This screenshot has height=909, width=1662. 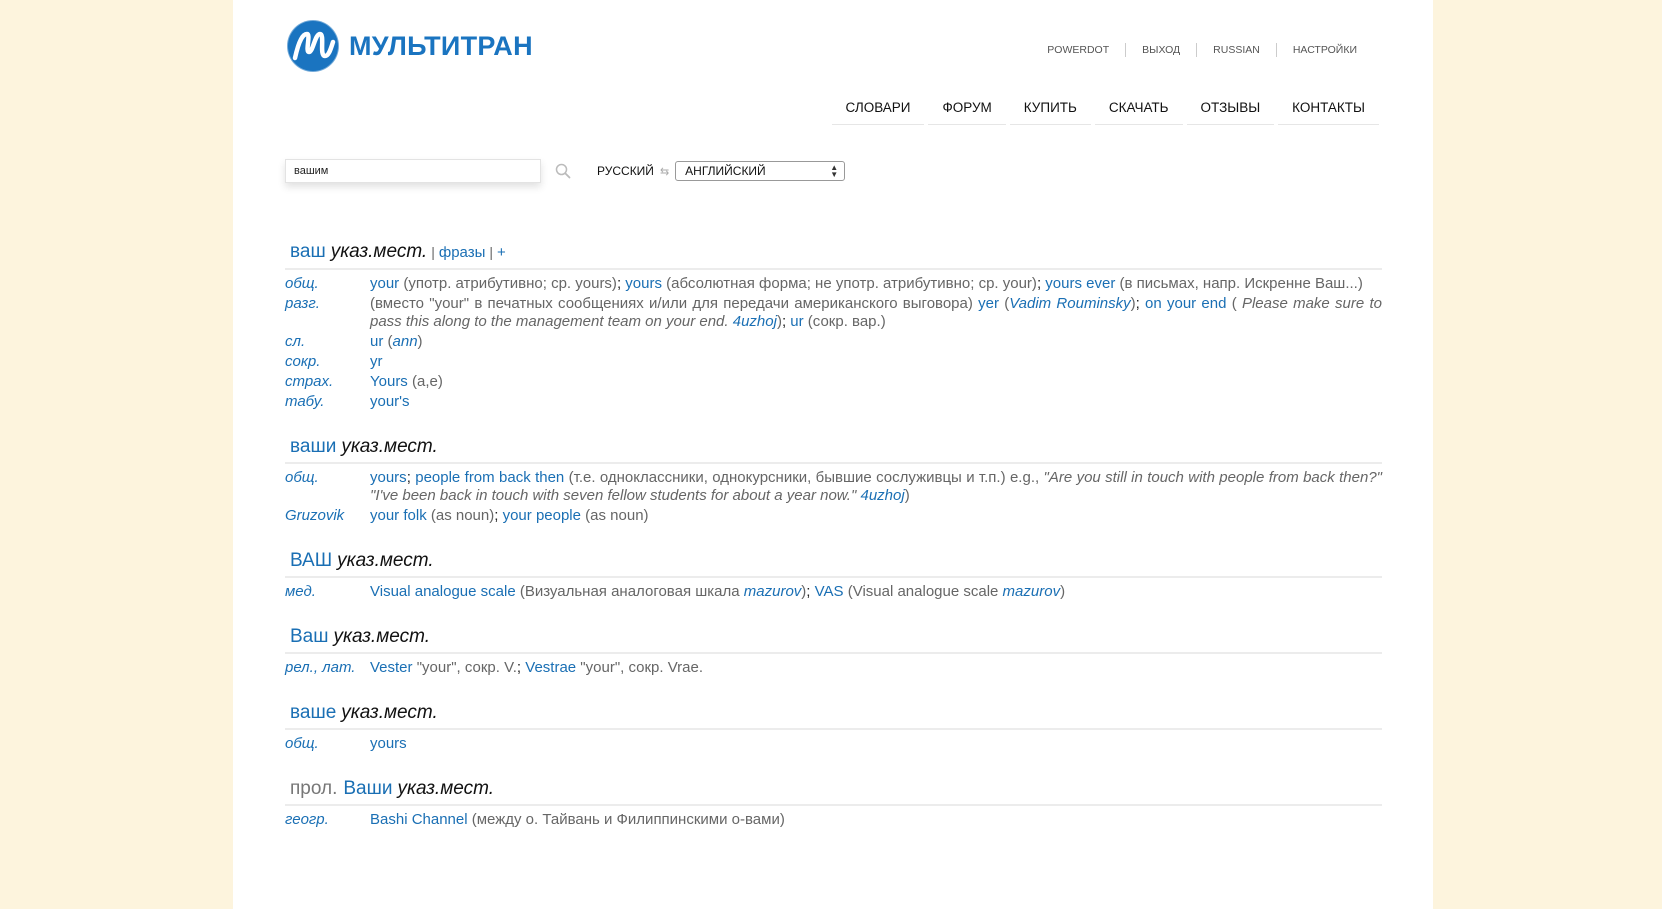 I want to click on subject-area: страх., so click(x=327, y=382).